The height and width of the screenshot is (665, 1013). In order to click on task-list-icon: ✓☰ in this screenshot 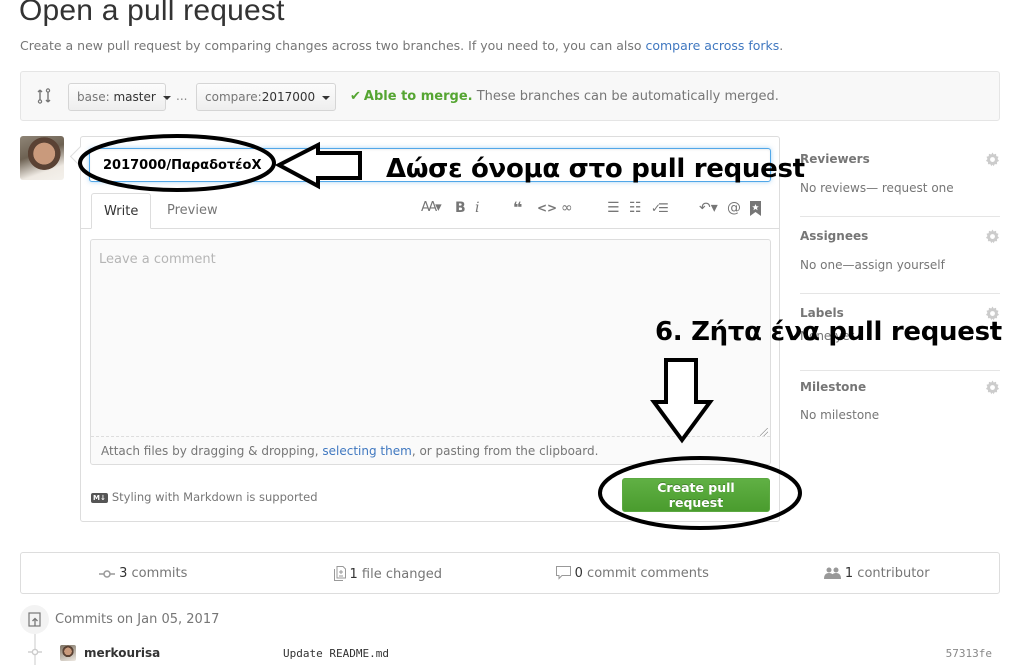, I will do `click(660, 208)`.